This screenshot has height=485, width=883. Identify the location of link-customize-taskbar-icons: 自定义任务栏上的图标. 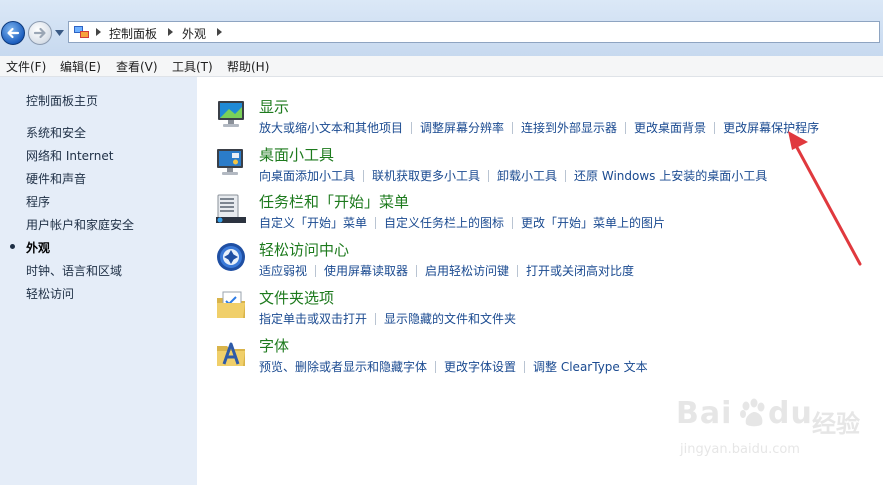
(444, 223).